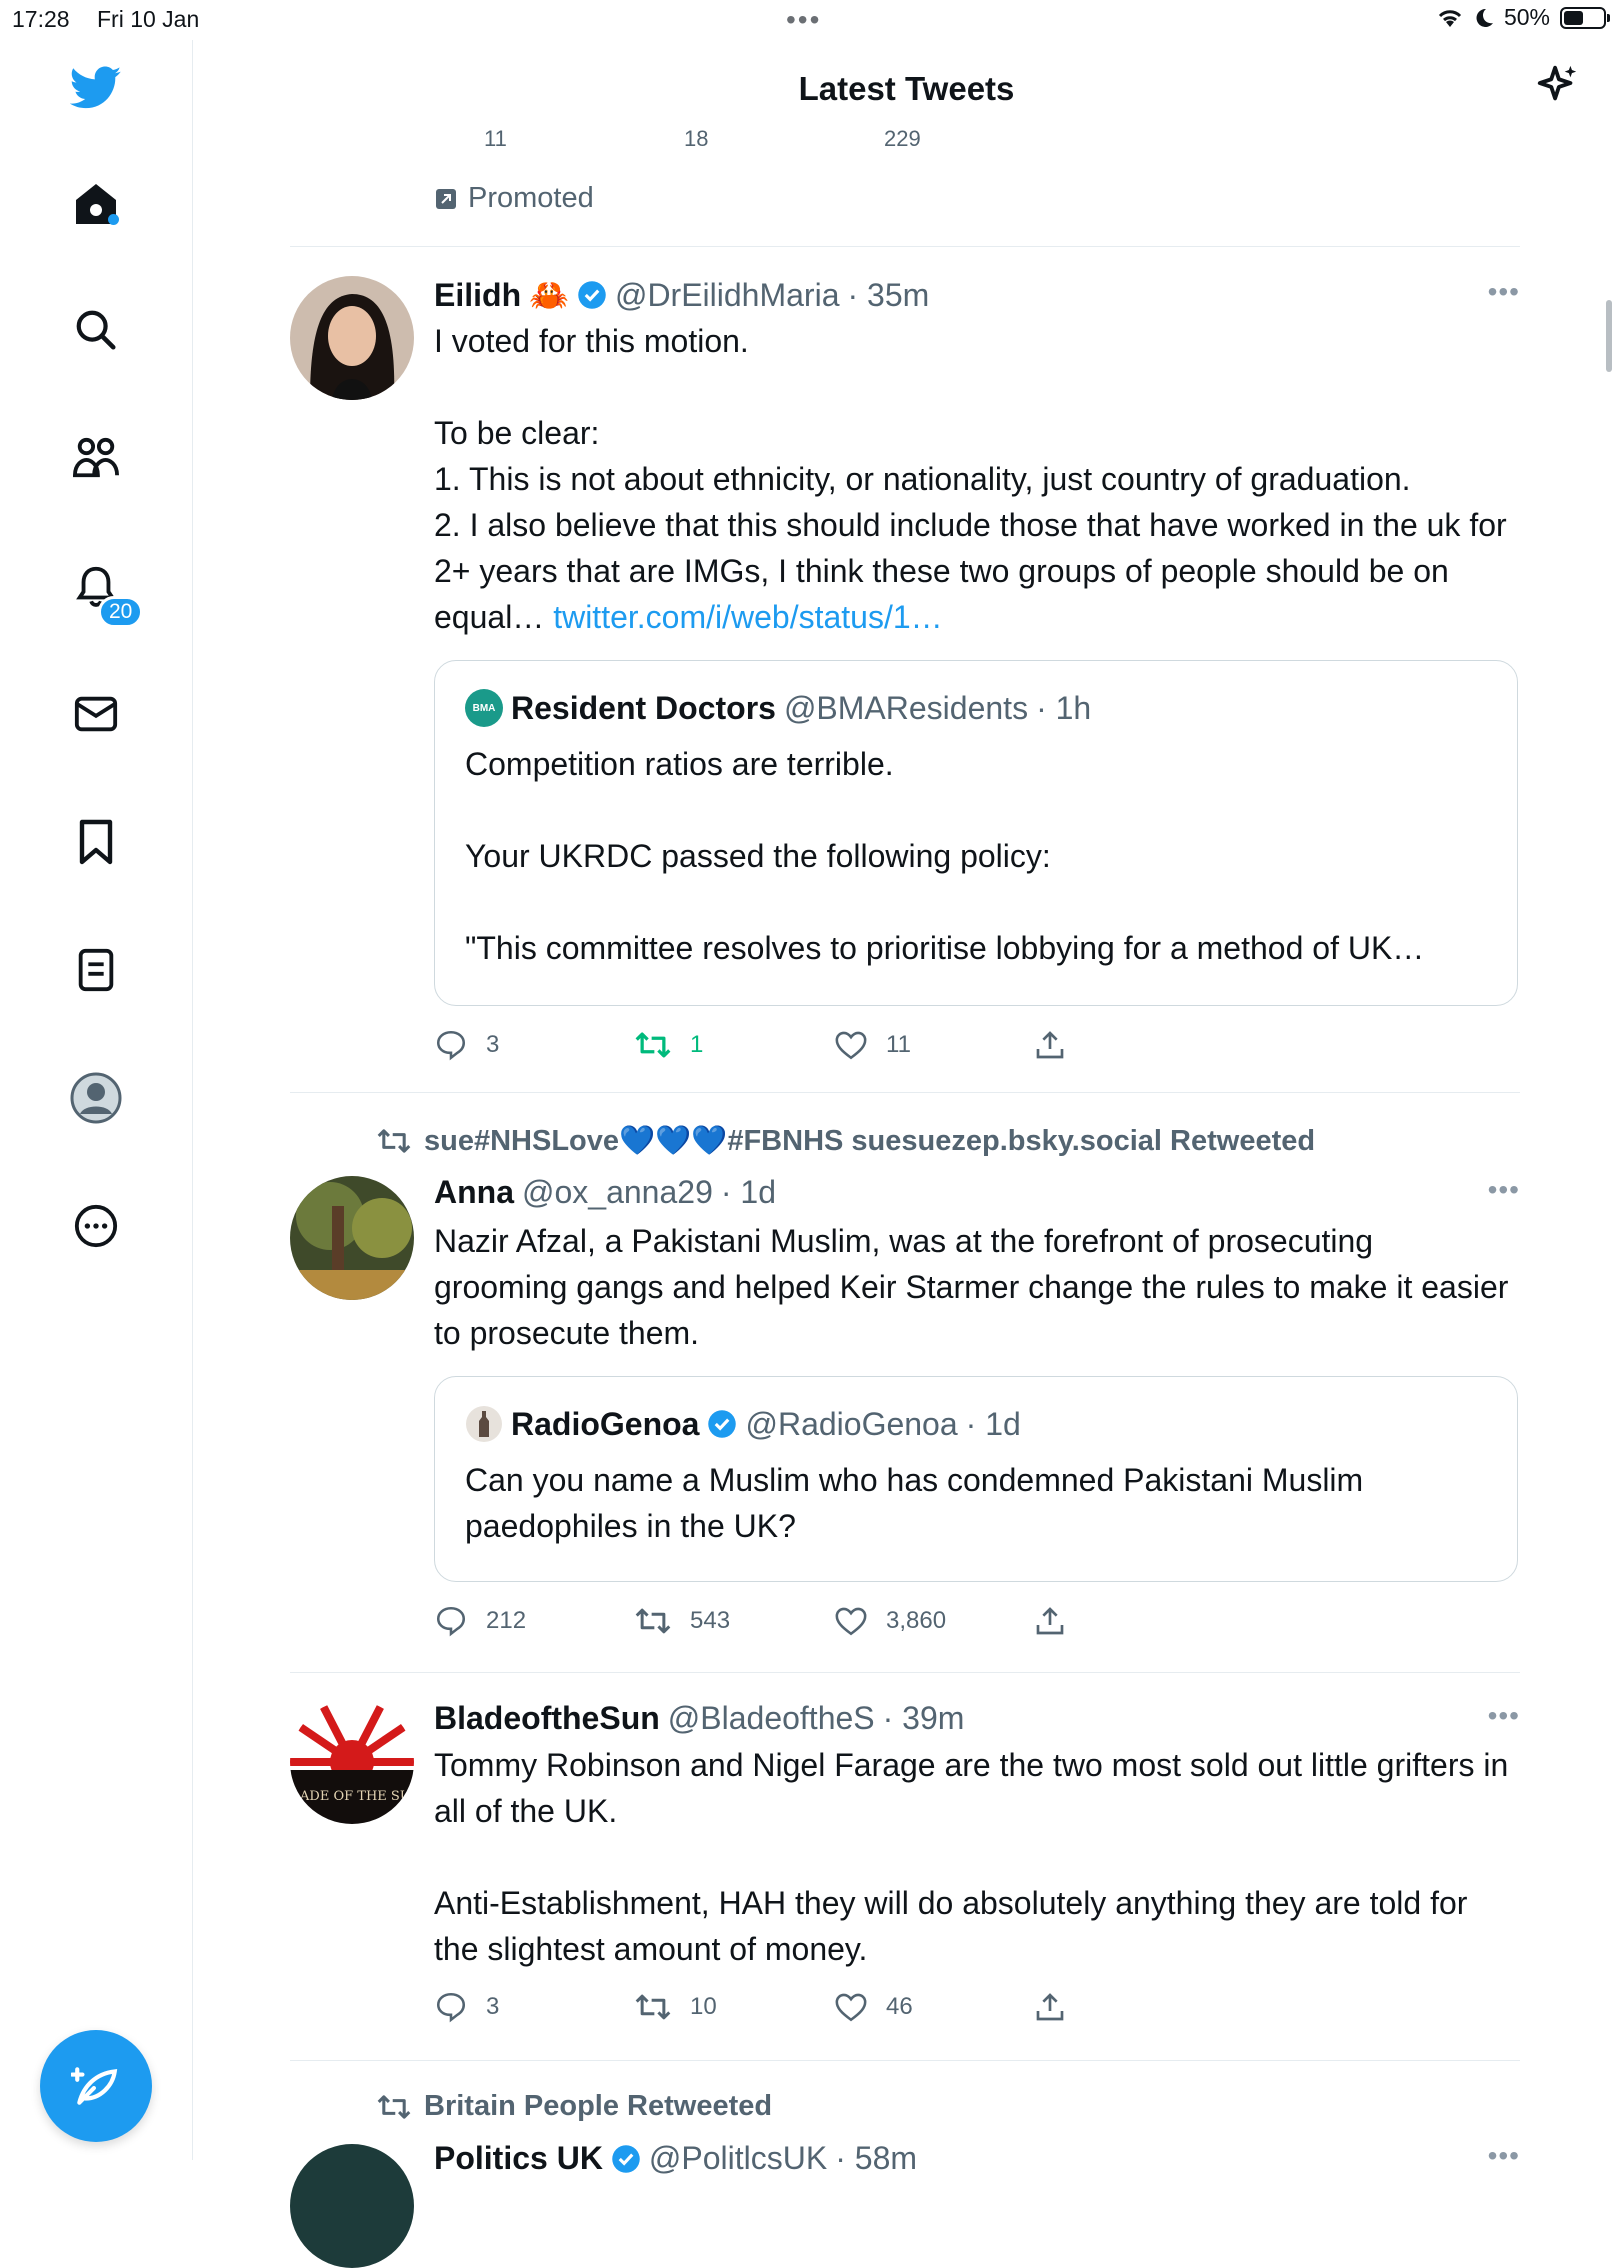 The height and width of the screenshot is (2268, 1620). Describe the element at coordinates (1450, 18) in the screenshot. I see `wifi-icon` at that location.